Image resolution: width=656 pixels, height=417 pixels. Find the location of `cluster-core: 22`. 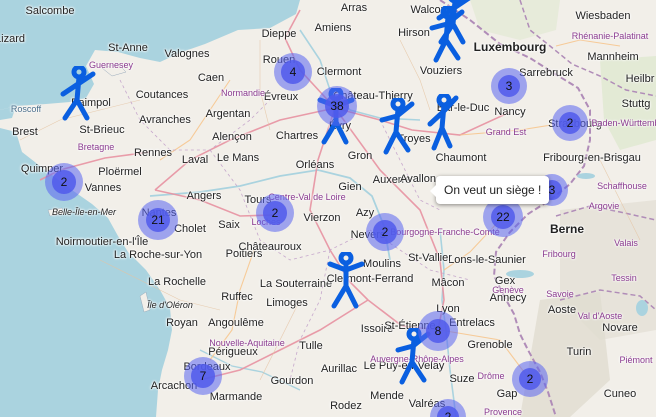

cluster-core: 22 is located at coordinates (503, 217).